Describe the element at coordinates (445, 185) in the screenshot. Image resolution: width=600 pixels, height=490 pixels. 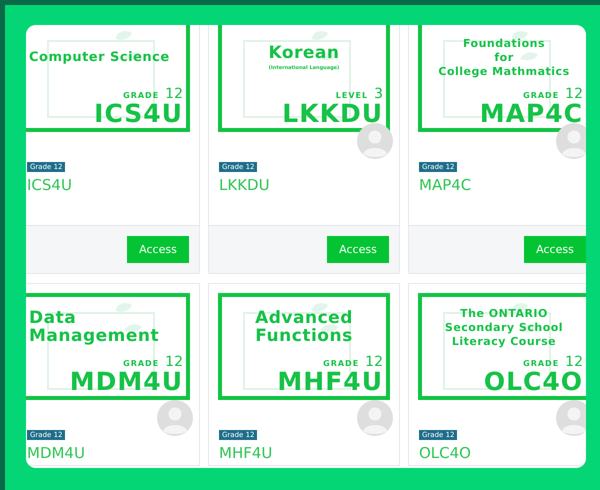
I see `course-name-link: MAP4C` at that location.